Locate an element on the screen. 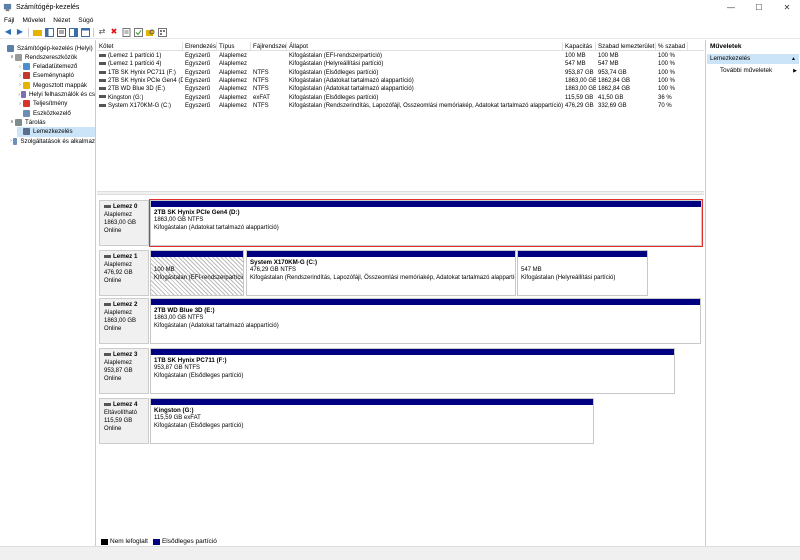 The height and width of the screenshot is (560, 800). folder-icon is located at coordinates (26, 85).